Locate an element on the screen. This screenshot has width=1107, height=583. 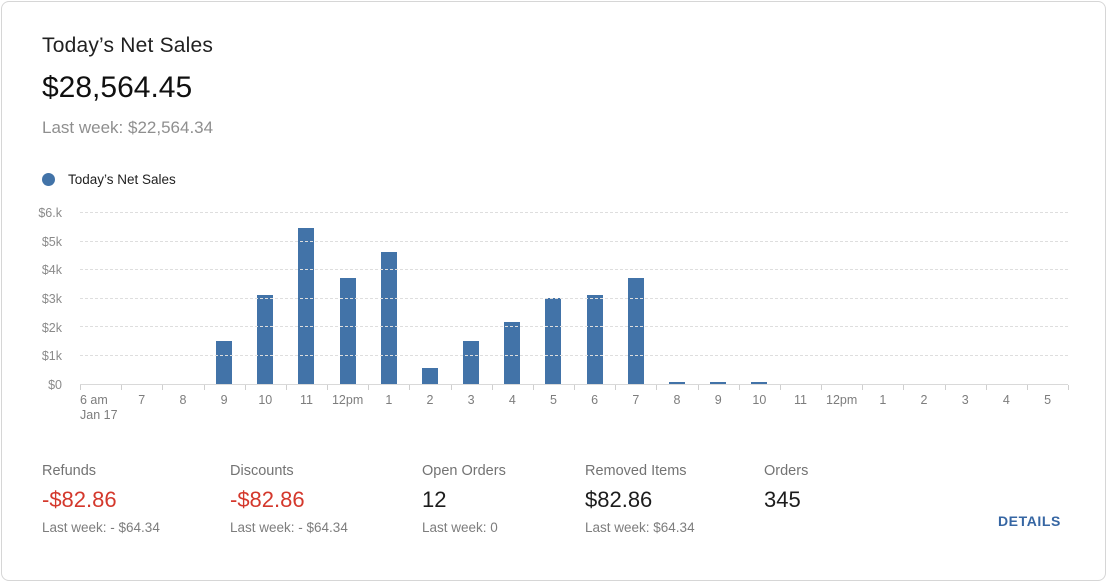
y-axis-label: $0 is located at coordinates (55, 385).